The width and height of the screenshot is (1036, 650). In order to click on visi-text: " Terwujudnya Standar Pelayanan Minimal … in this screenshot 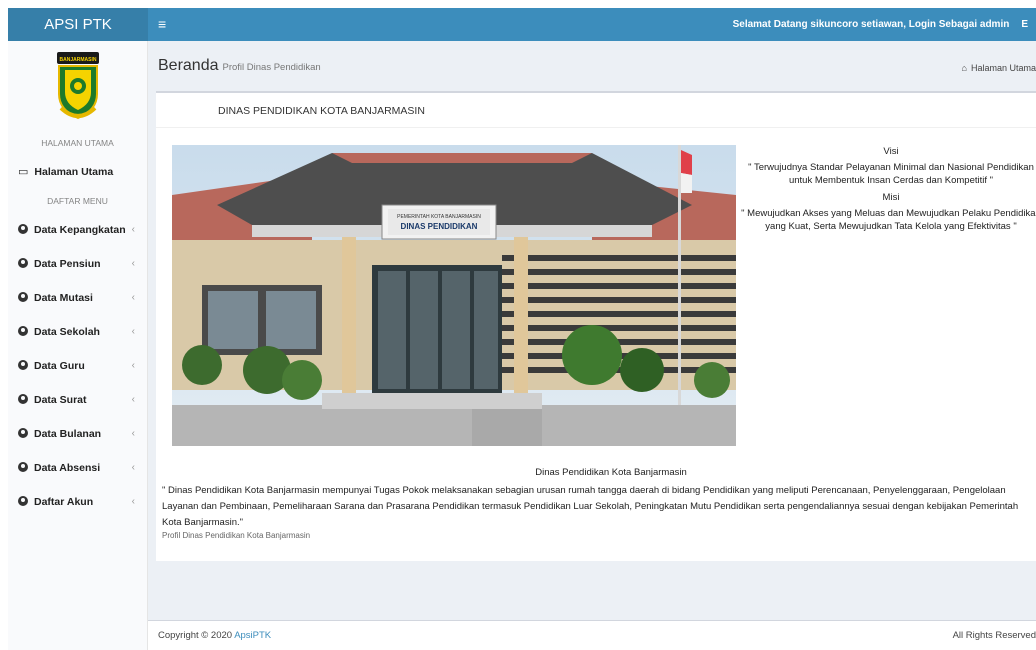, I will do `click(891, 174)`.